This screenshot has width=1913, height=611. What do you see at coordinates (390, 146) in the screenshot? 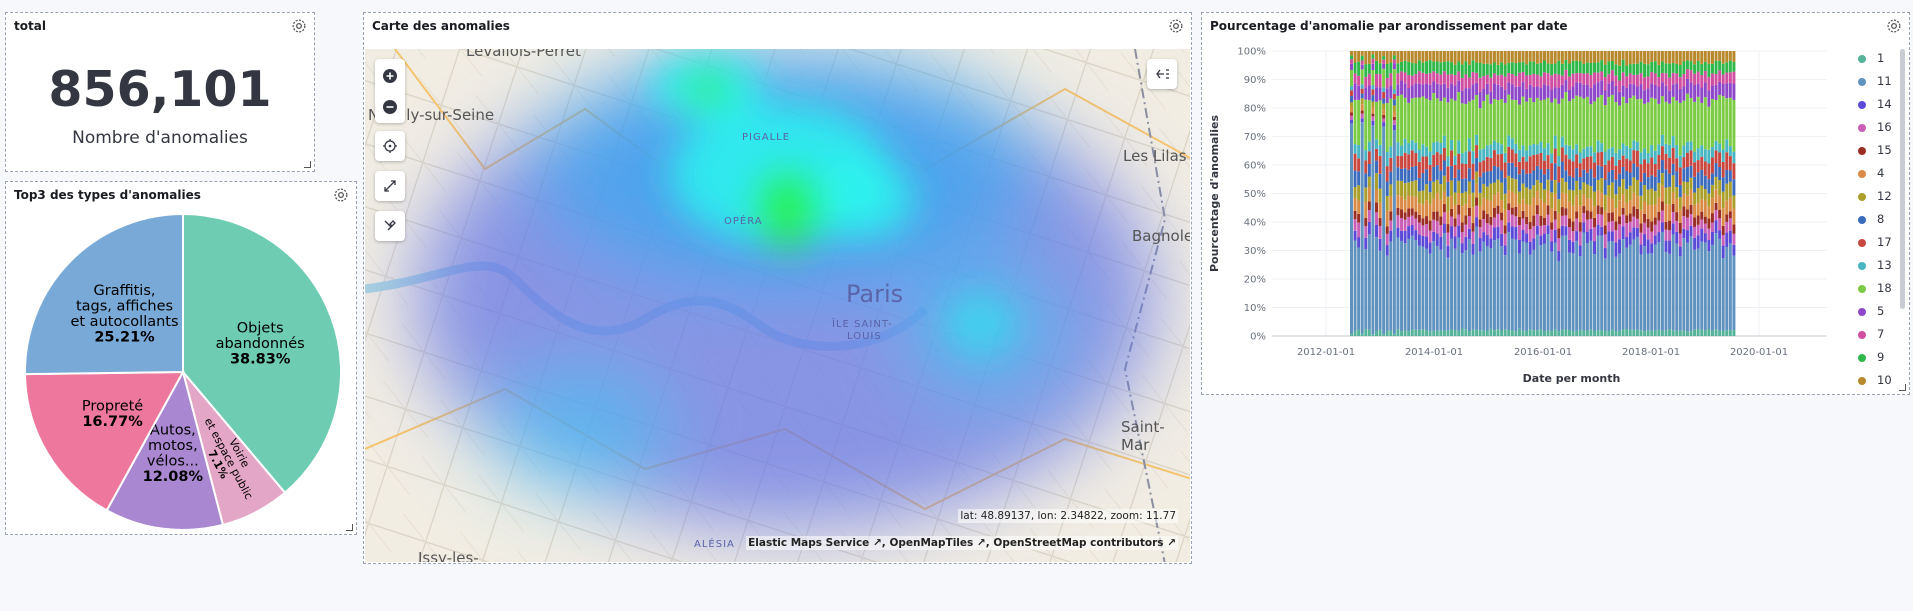
I see `fit-bounds-button` at bounding box center [390, 146].